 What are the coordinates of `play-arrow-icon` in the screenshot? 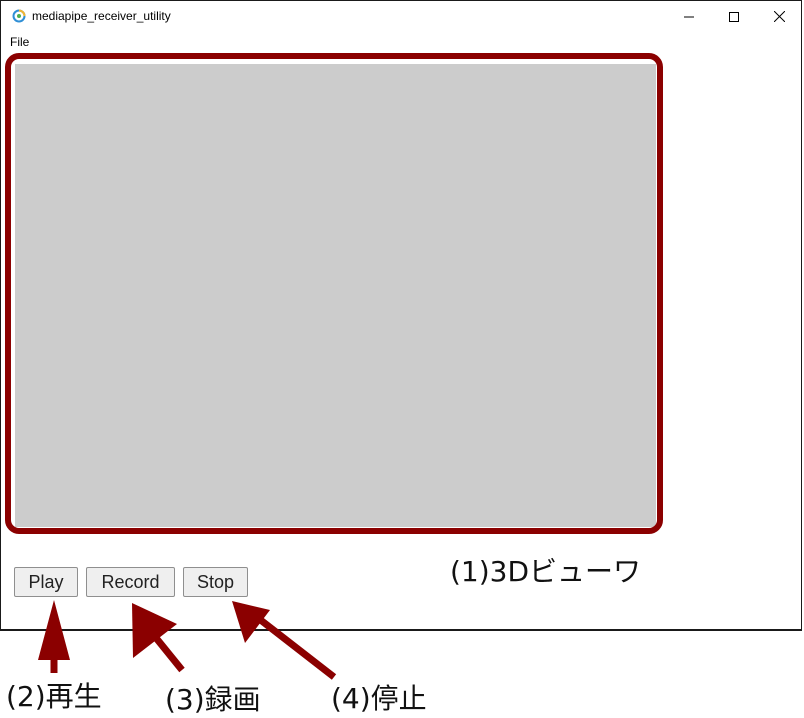 It's located at (54, 636).